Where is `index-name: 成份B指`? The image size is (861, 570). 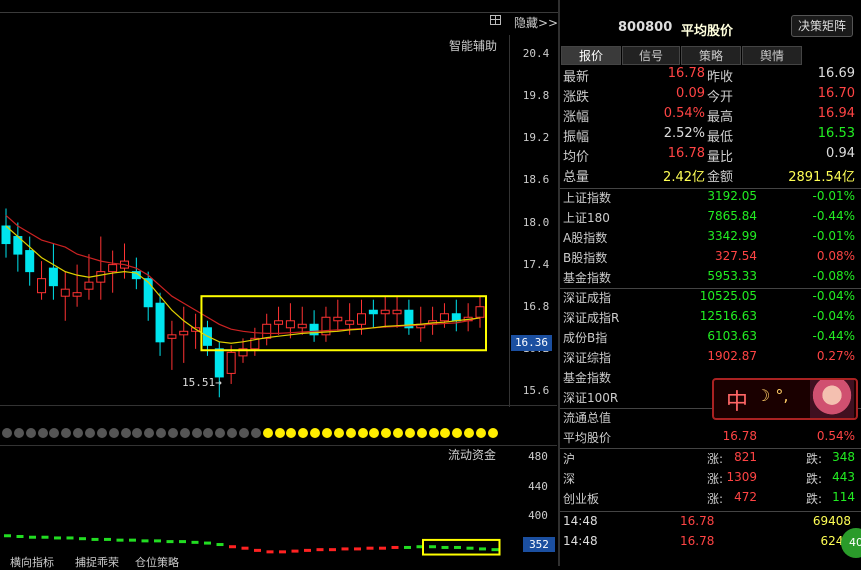
index-name: 成份B指 is located at coordinates (585, 338).